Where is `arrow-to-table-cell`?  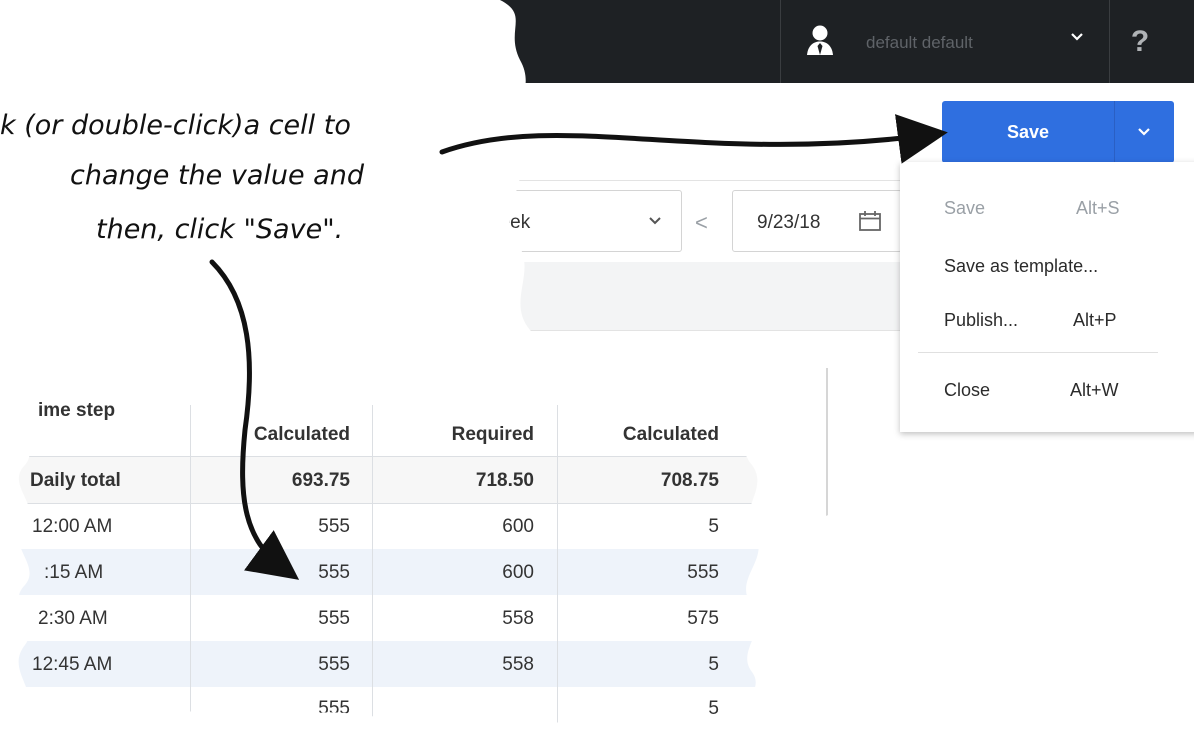 arrow-to-table-cell is located at coordinates (254, 419).